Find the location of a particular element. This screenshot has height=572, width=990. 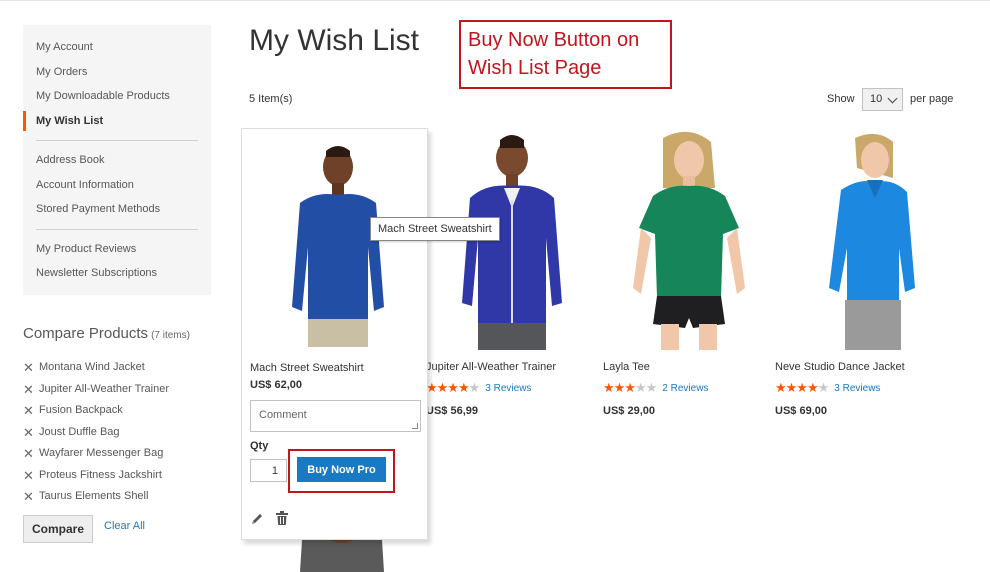

product-price: US$ 56,99 is located at coordinates (452, 411).